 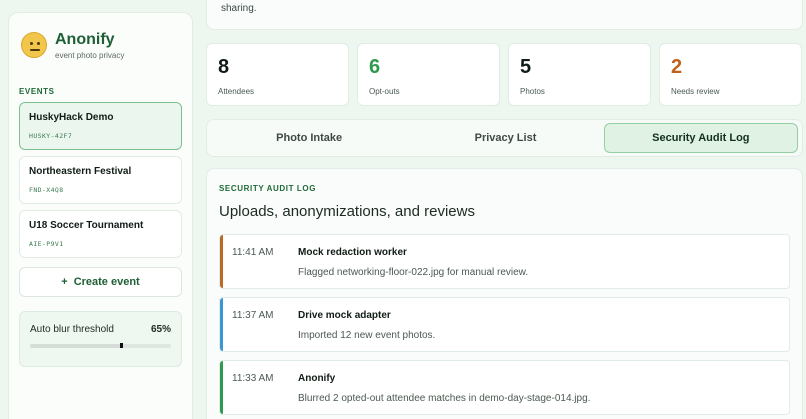 I want to click on event-card-huskyhack: HuskyHack Demo HUSKY-42F7, so click(x=100, y=126).